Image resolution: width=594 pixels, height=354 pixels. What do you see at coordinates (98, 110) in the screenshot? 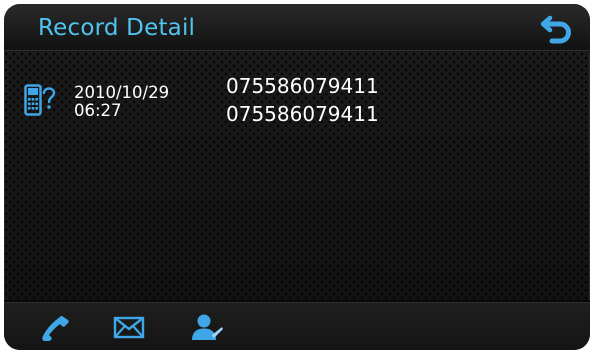
I see `record-time: 06:27` at bounding box center [98, 110].